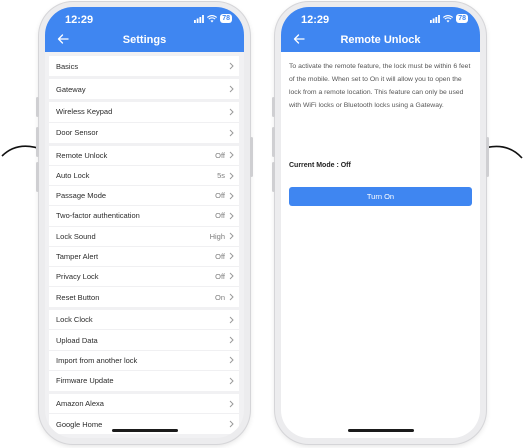 Image resolution: width=525 pixels, height=448 pixels. Describe the element at coordinates (380, 40) in the screenshot. I see `page-title: Remote Unlock` at that location.